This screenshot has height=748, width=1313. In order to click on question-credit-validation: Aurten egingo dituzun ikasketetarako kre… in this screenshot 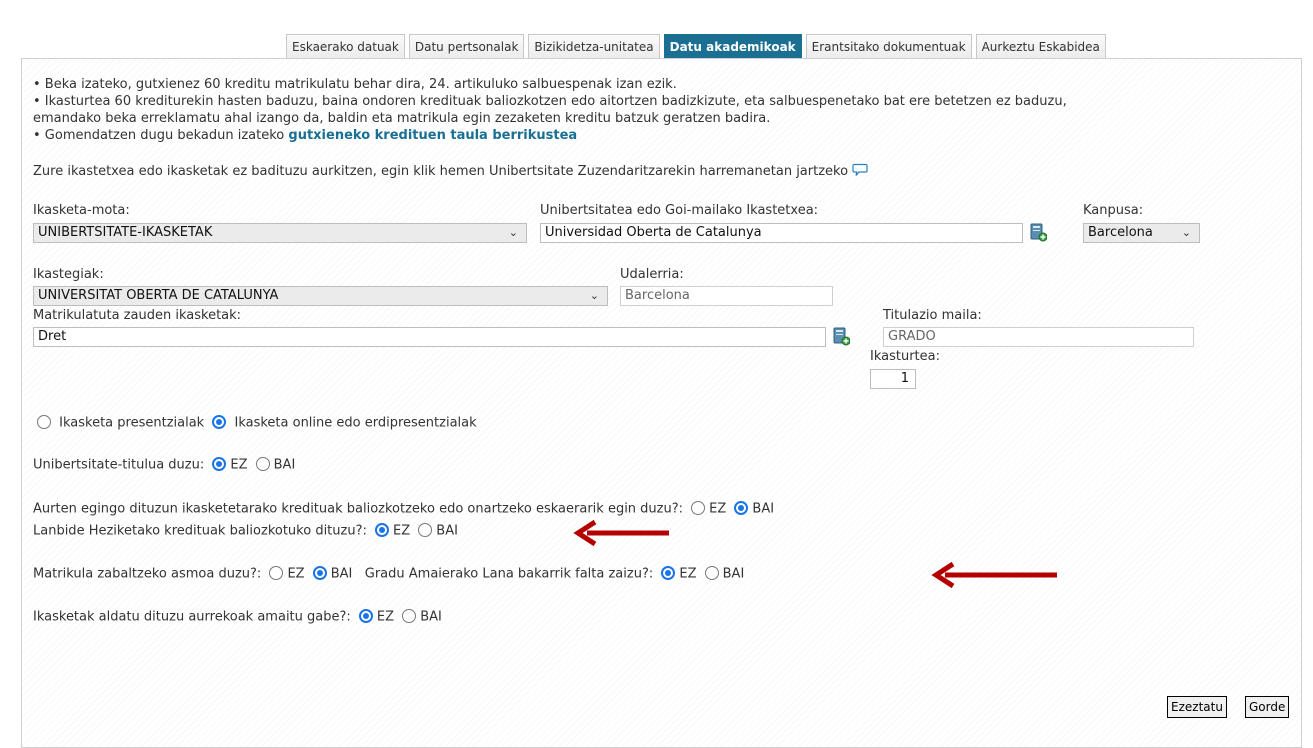, I will do `click(403, 509)`.